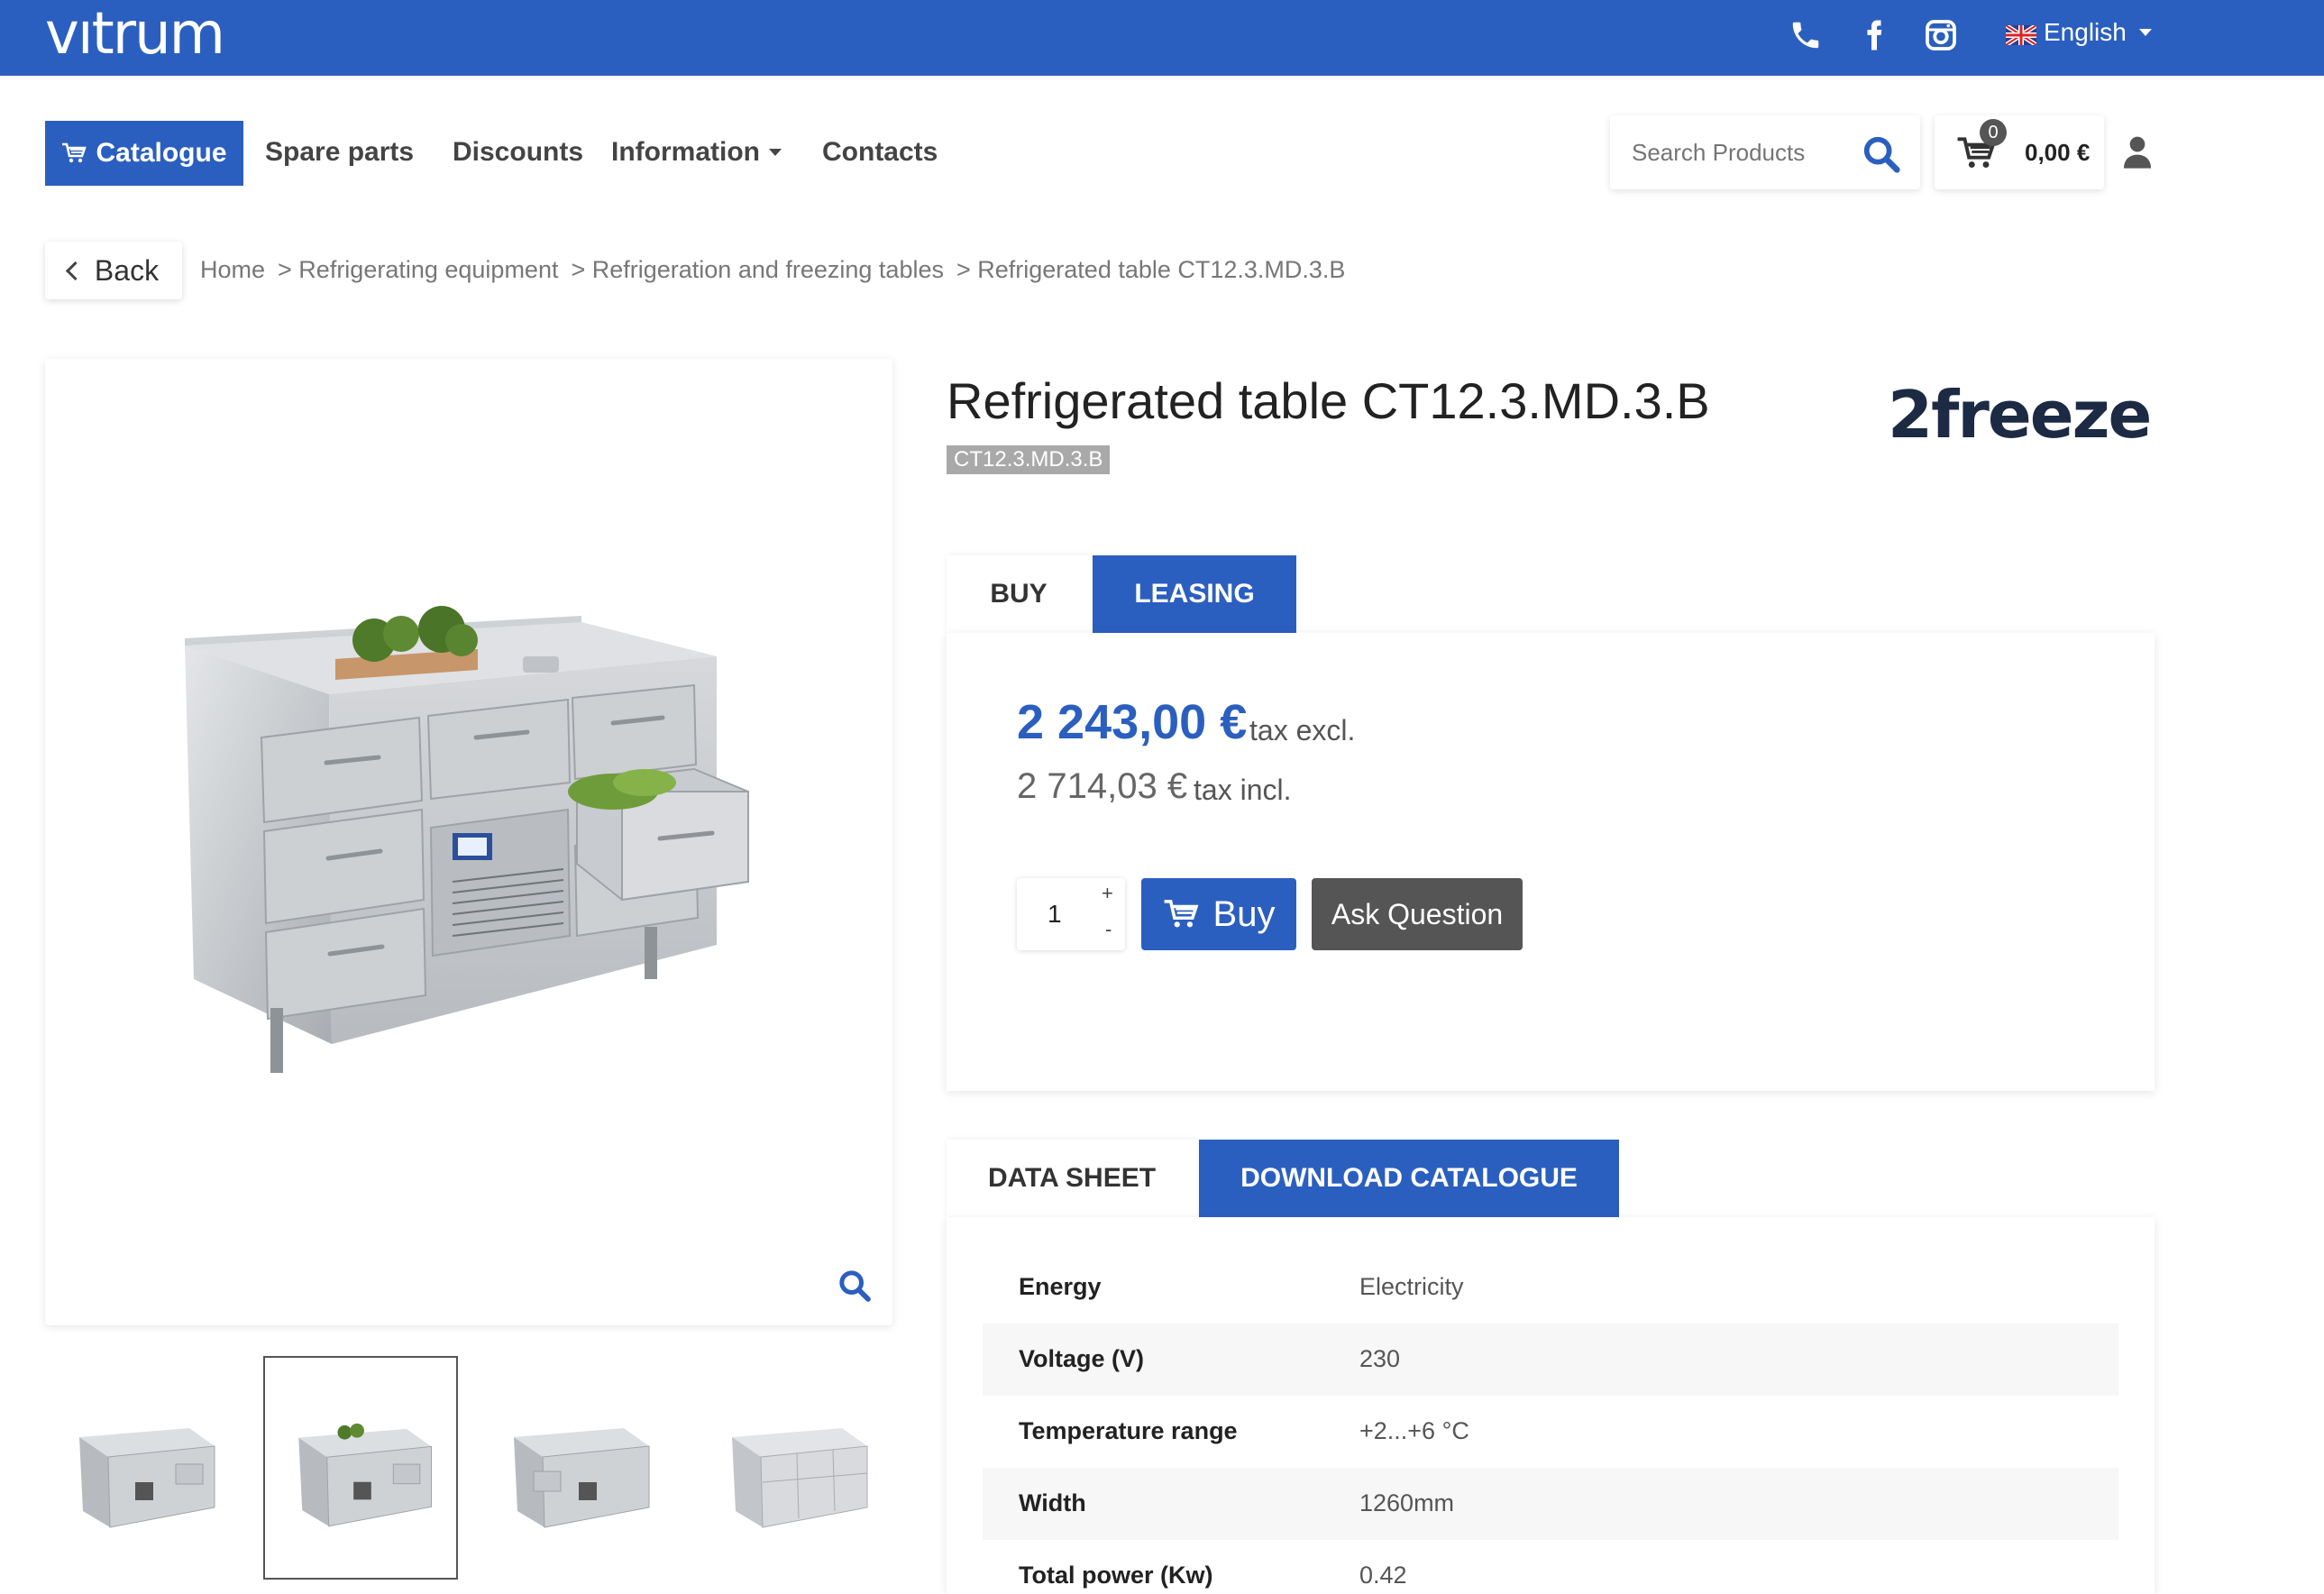 The height and width of the screenshot is (1594, 2324). I want to click on sku-badge: CT12.3.MD.3.B, so click(1029, 459).